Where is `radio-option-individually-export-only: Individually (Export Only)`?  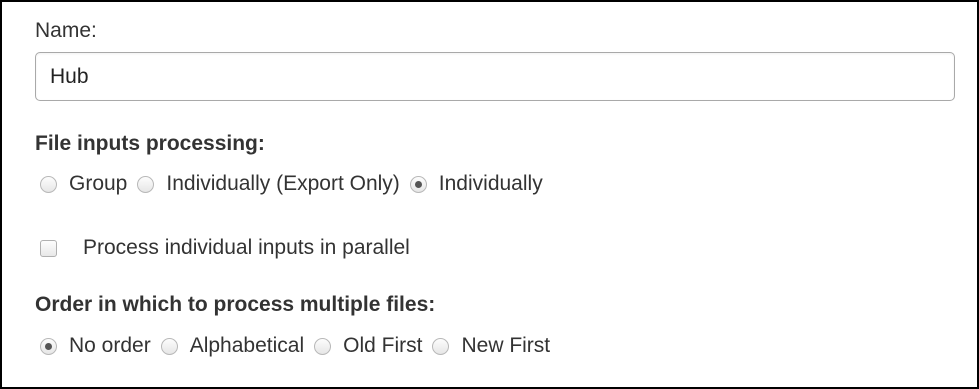
radio-option-individually-export-only: Individually (Export Only) is located at coordinates (268, 184).